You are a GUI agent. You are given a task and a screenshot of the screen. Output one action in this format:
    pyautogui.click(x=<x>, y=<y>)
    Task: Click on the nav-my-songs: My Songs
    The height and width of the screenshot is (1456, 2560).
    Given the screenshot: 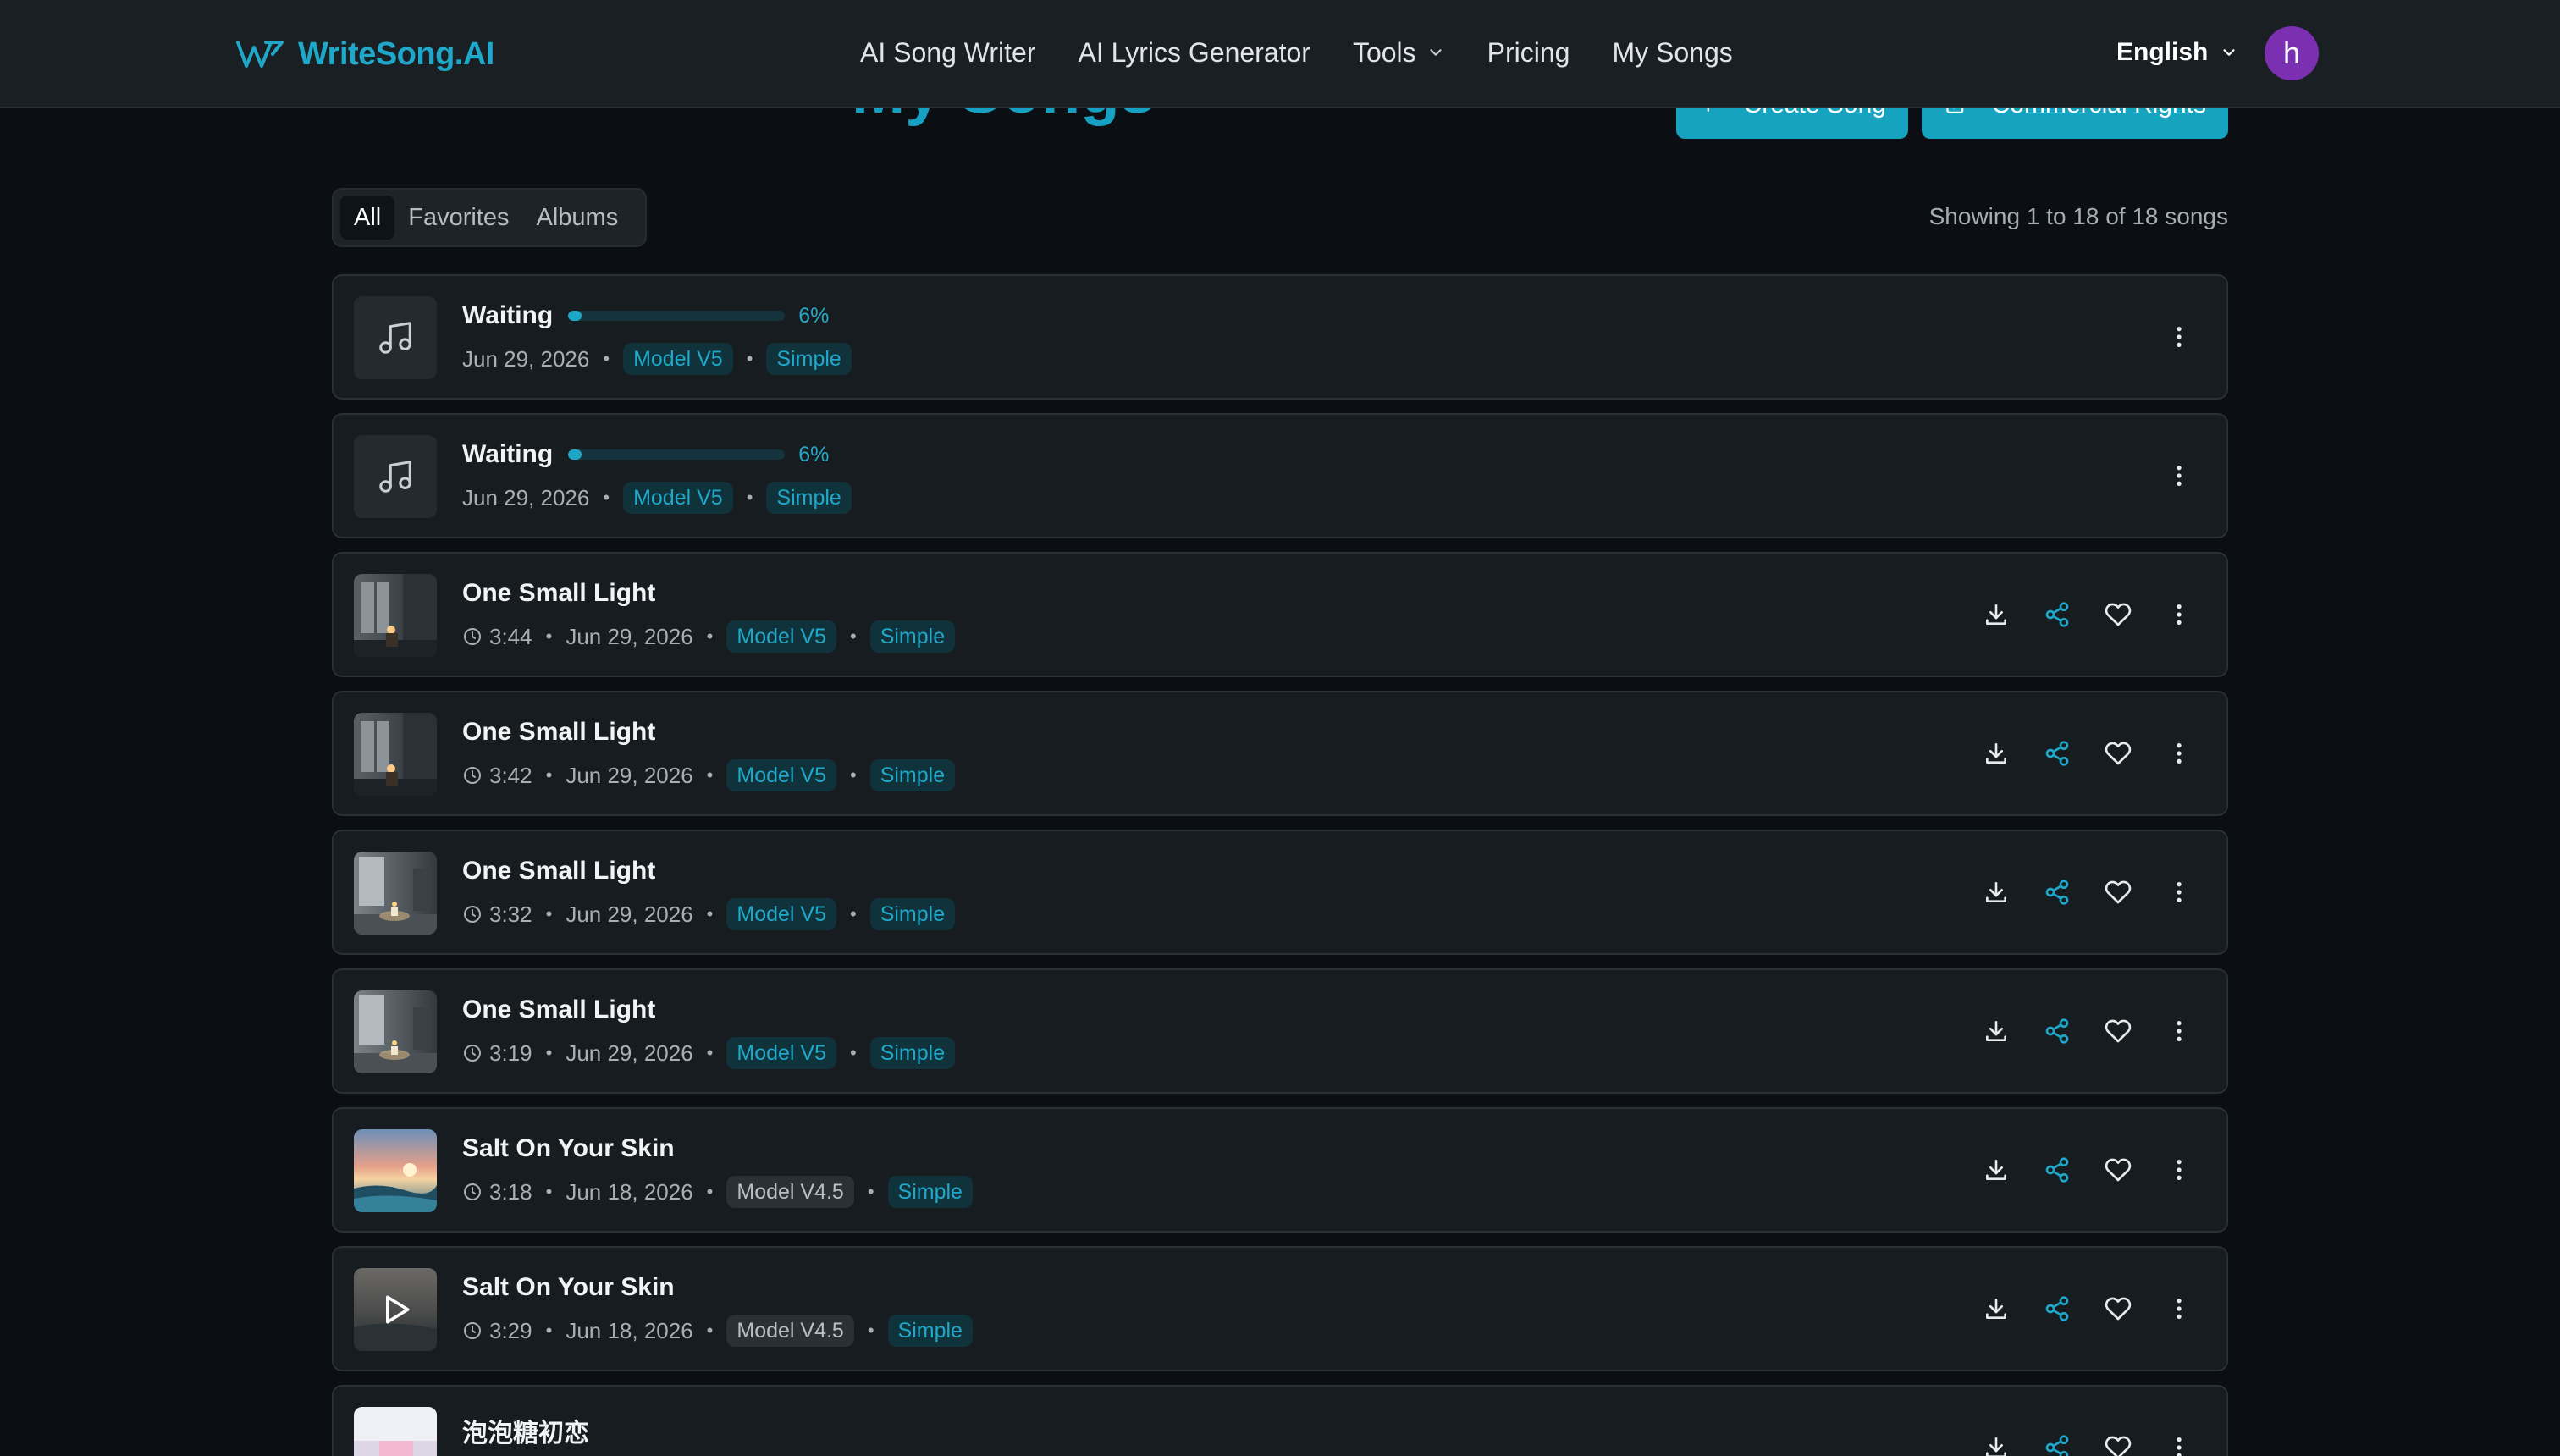 What is the action you would take?
    pyautogui.click(x=1672, y=53)
    